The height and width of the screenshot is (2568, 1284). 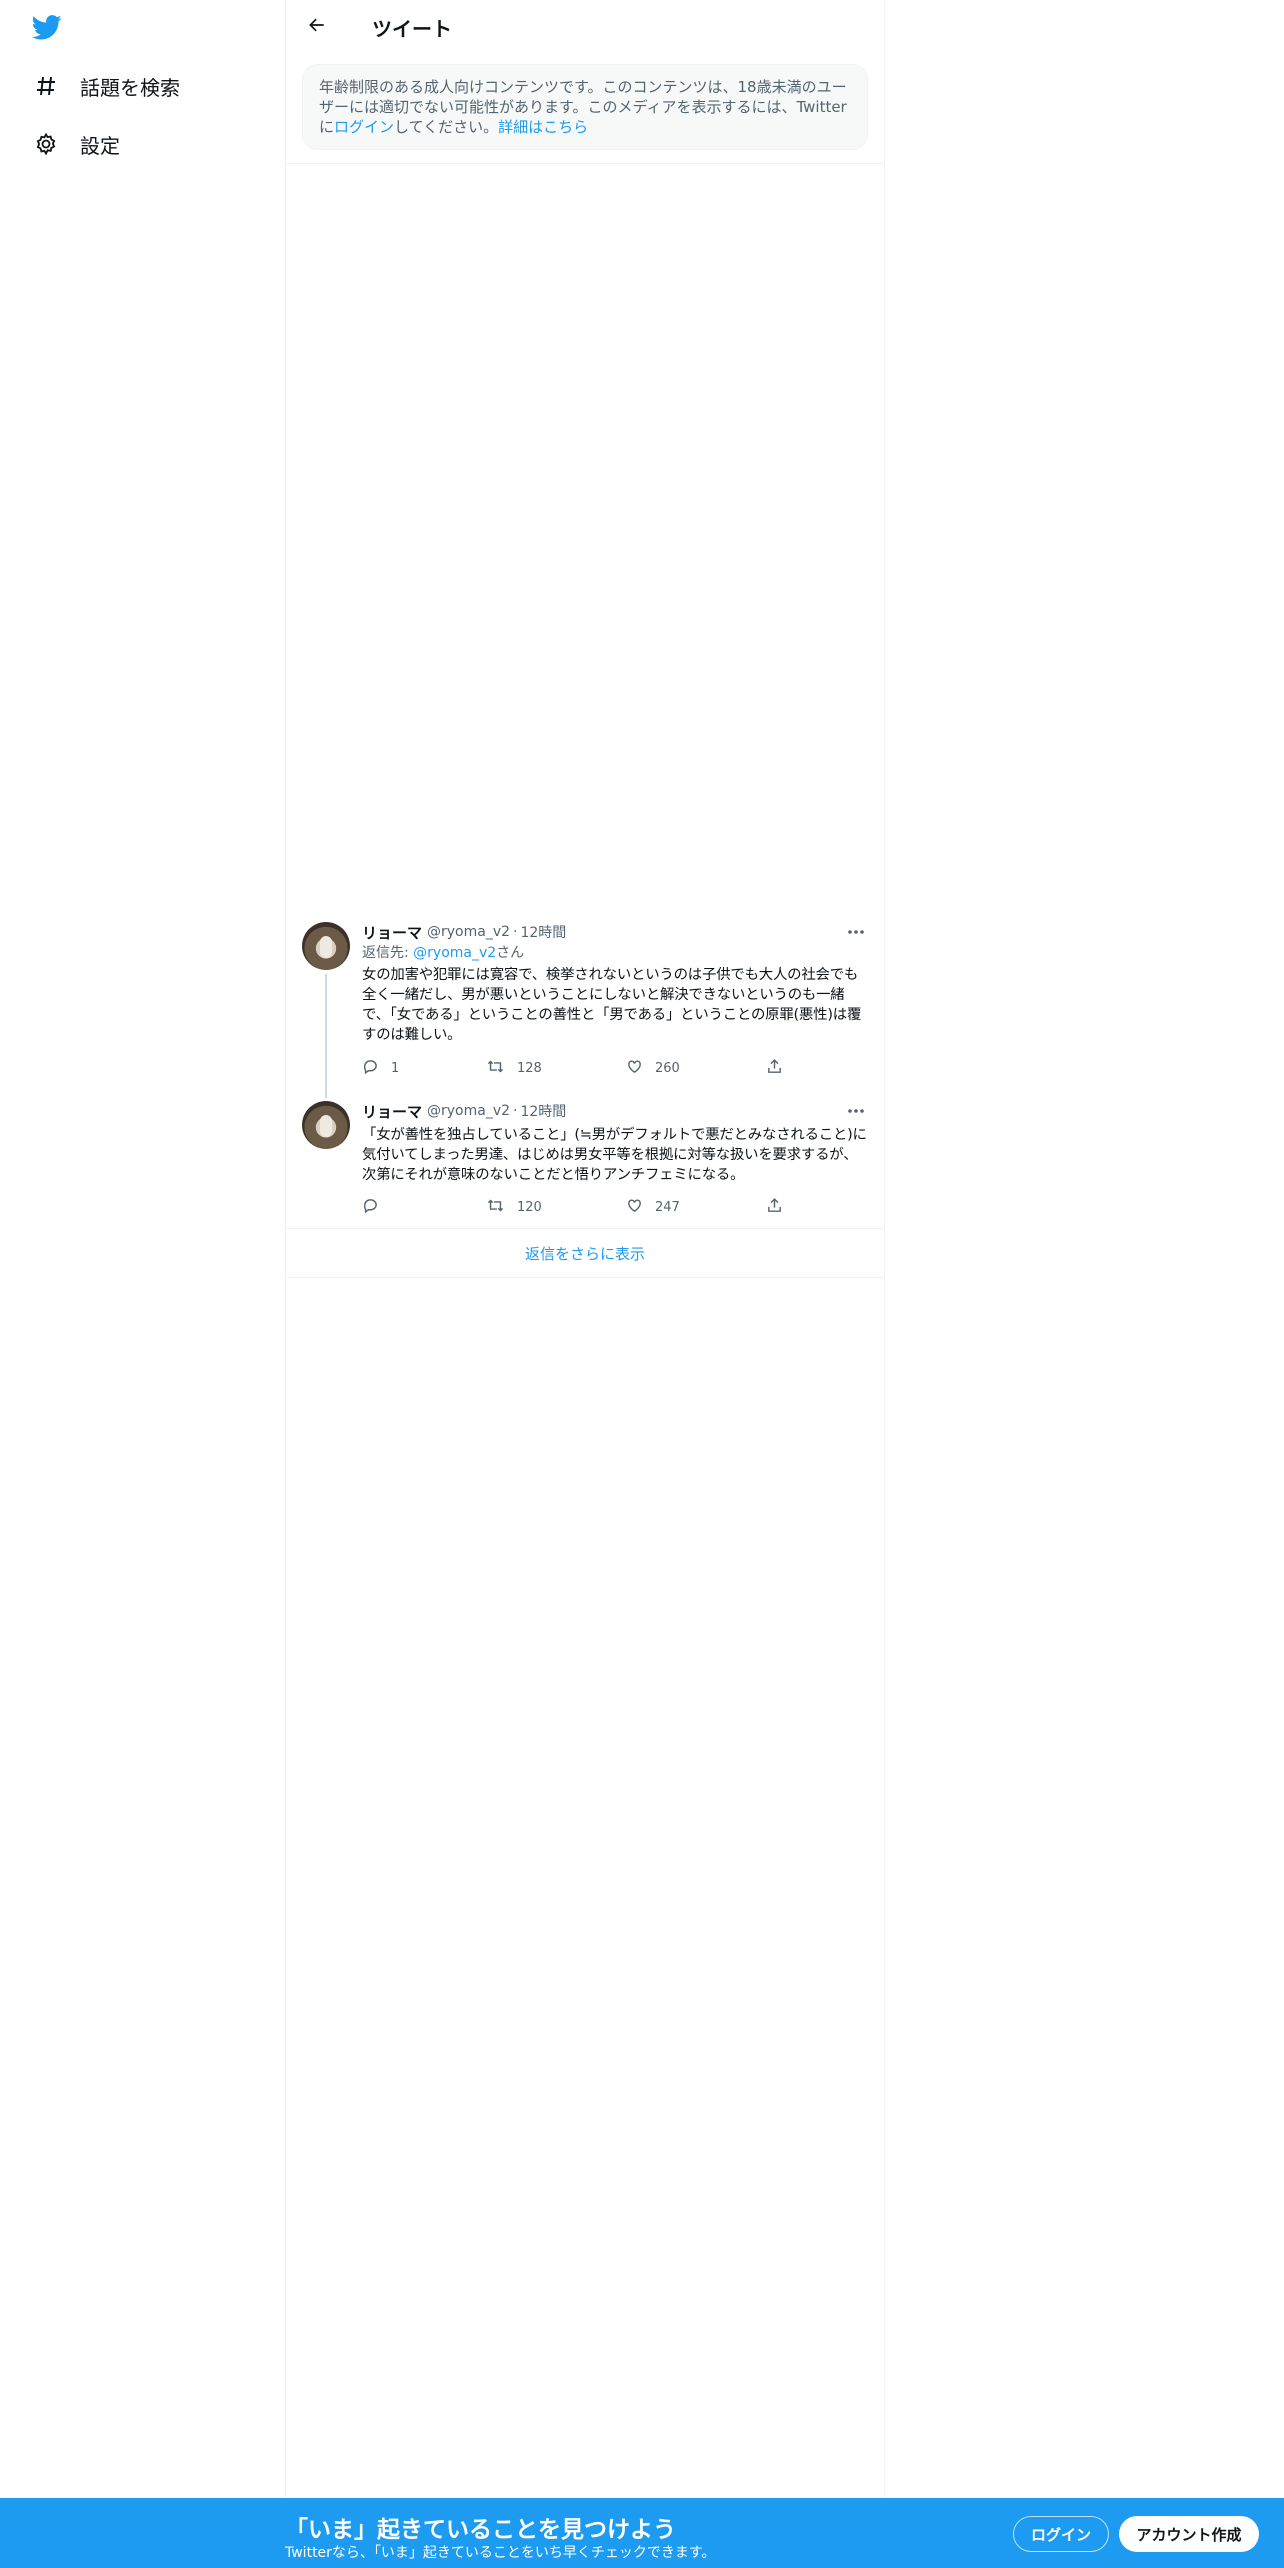 I want to click on notice-text-after: してください。, so click(x=446, y=127).